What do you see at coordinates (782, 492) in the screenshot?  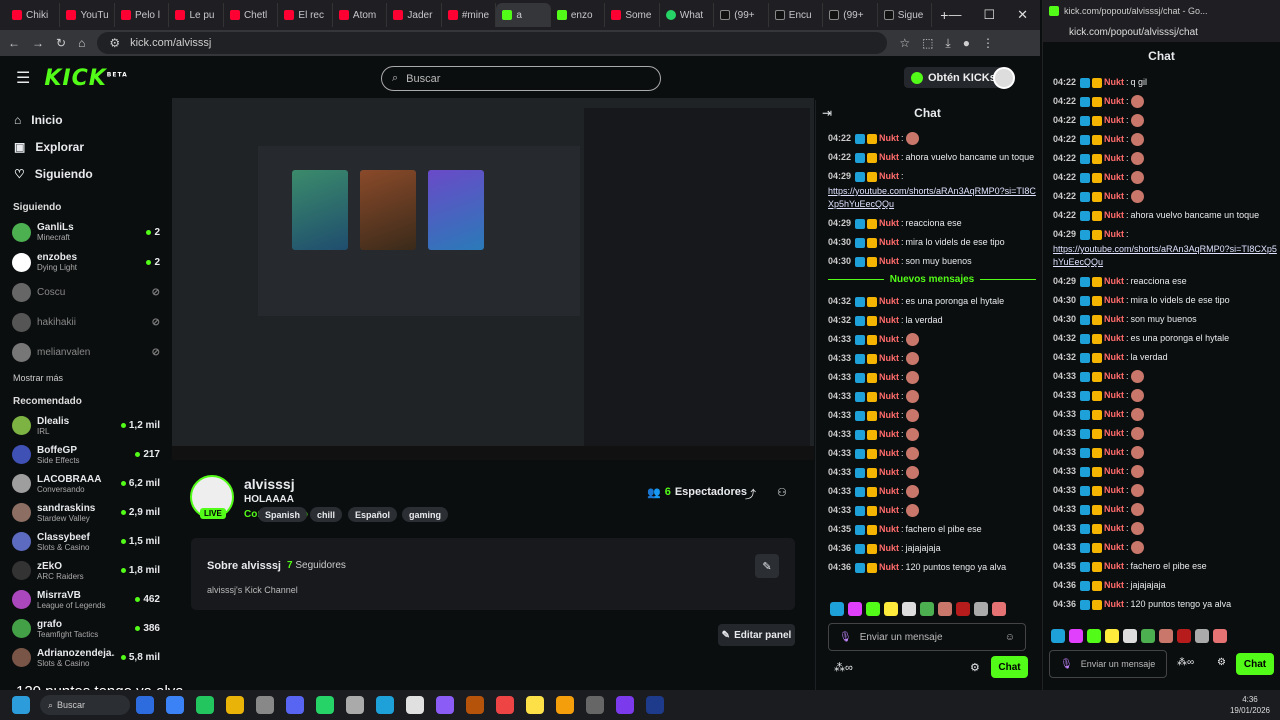 I see `follow-user-icon: ⚇` at bounding box center [782, 492].